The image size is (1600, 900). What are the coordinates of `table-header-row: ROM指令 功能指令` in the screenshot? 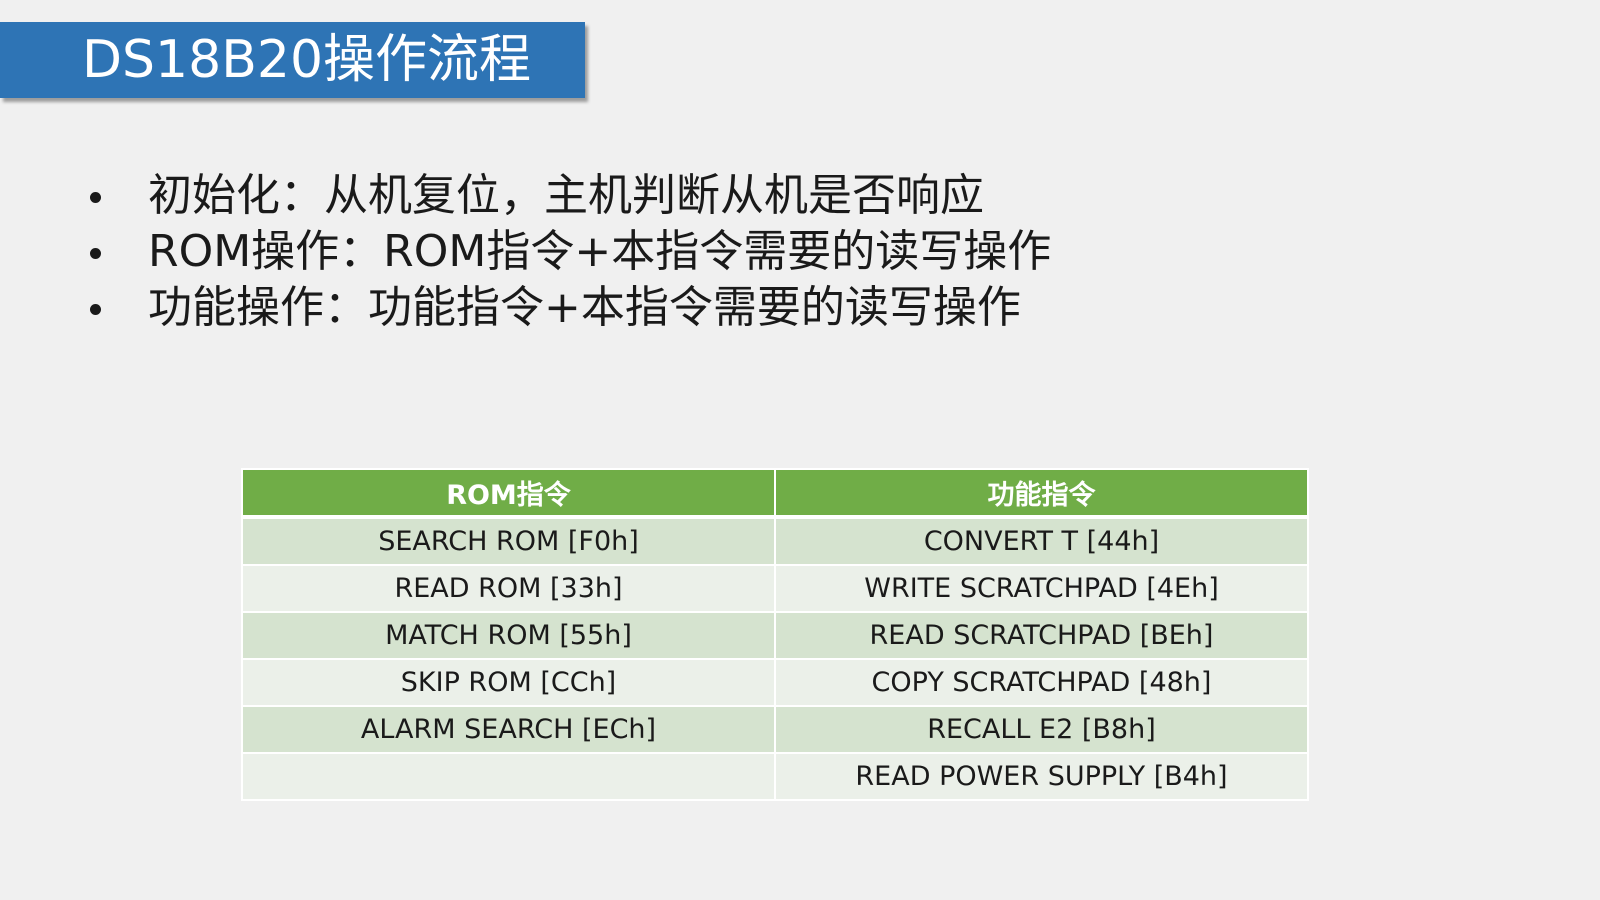 It's located at (775, 493).